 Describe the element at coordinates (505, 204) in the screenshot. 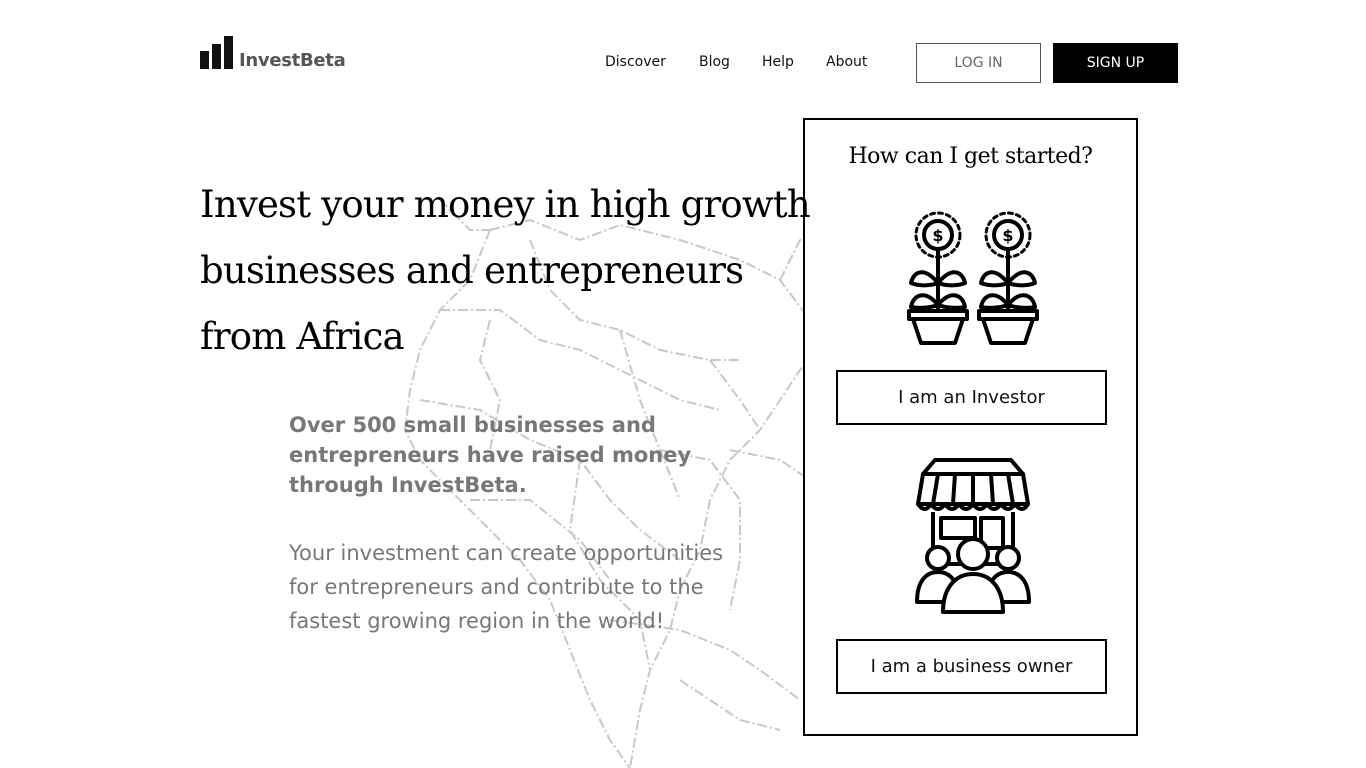

I see `headline-line: Invest your money in high growth` at that location.